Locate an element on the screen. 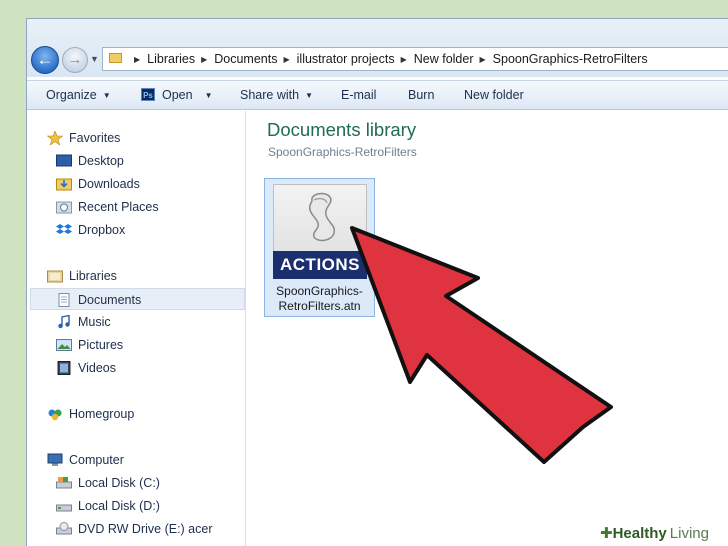  plus-leaf-icon: ✚ is located at coordinates (606, 533).